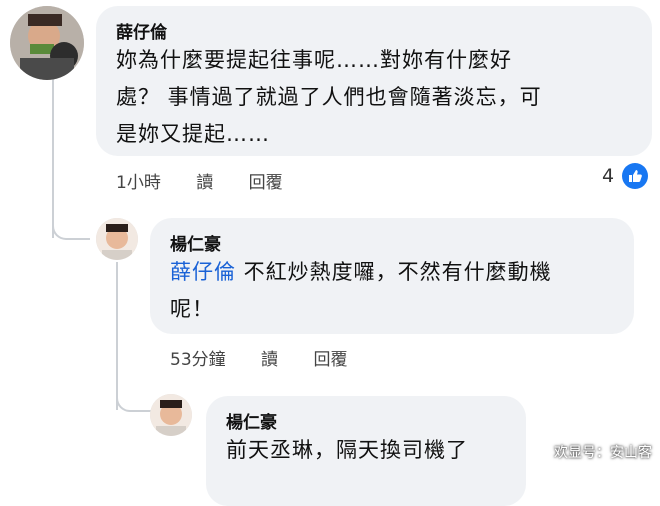 The width and height of the screenshot is (660, 506). I want to click on comment-meta: 53分鐘 讀 回覆, so click(273, 357).